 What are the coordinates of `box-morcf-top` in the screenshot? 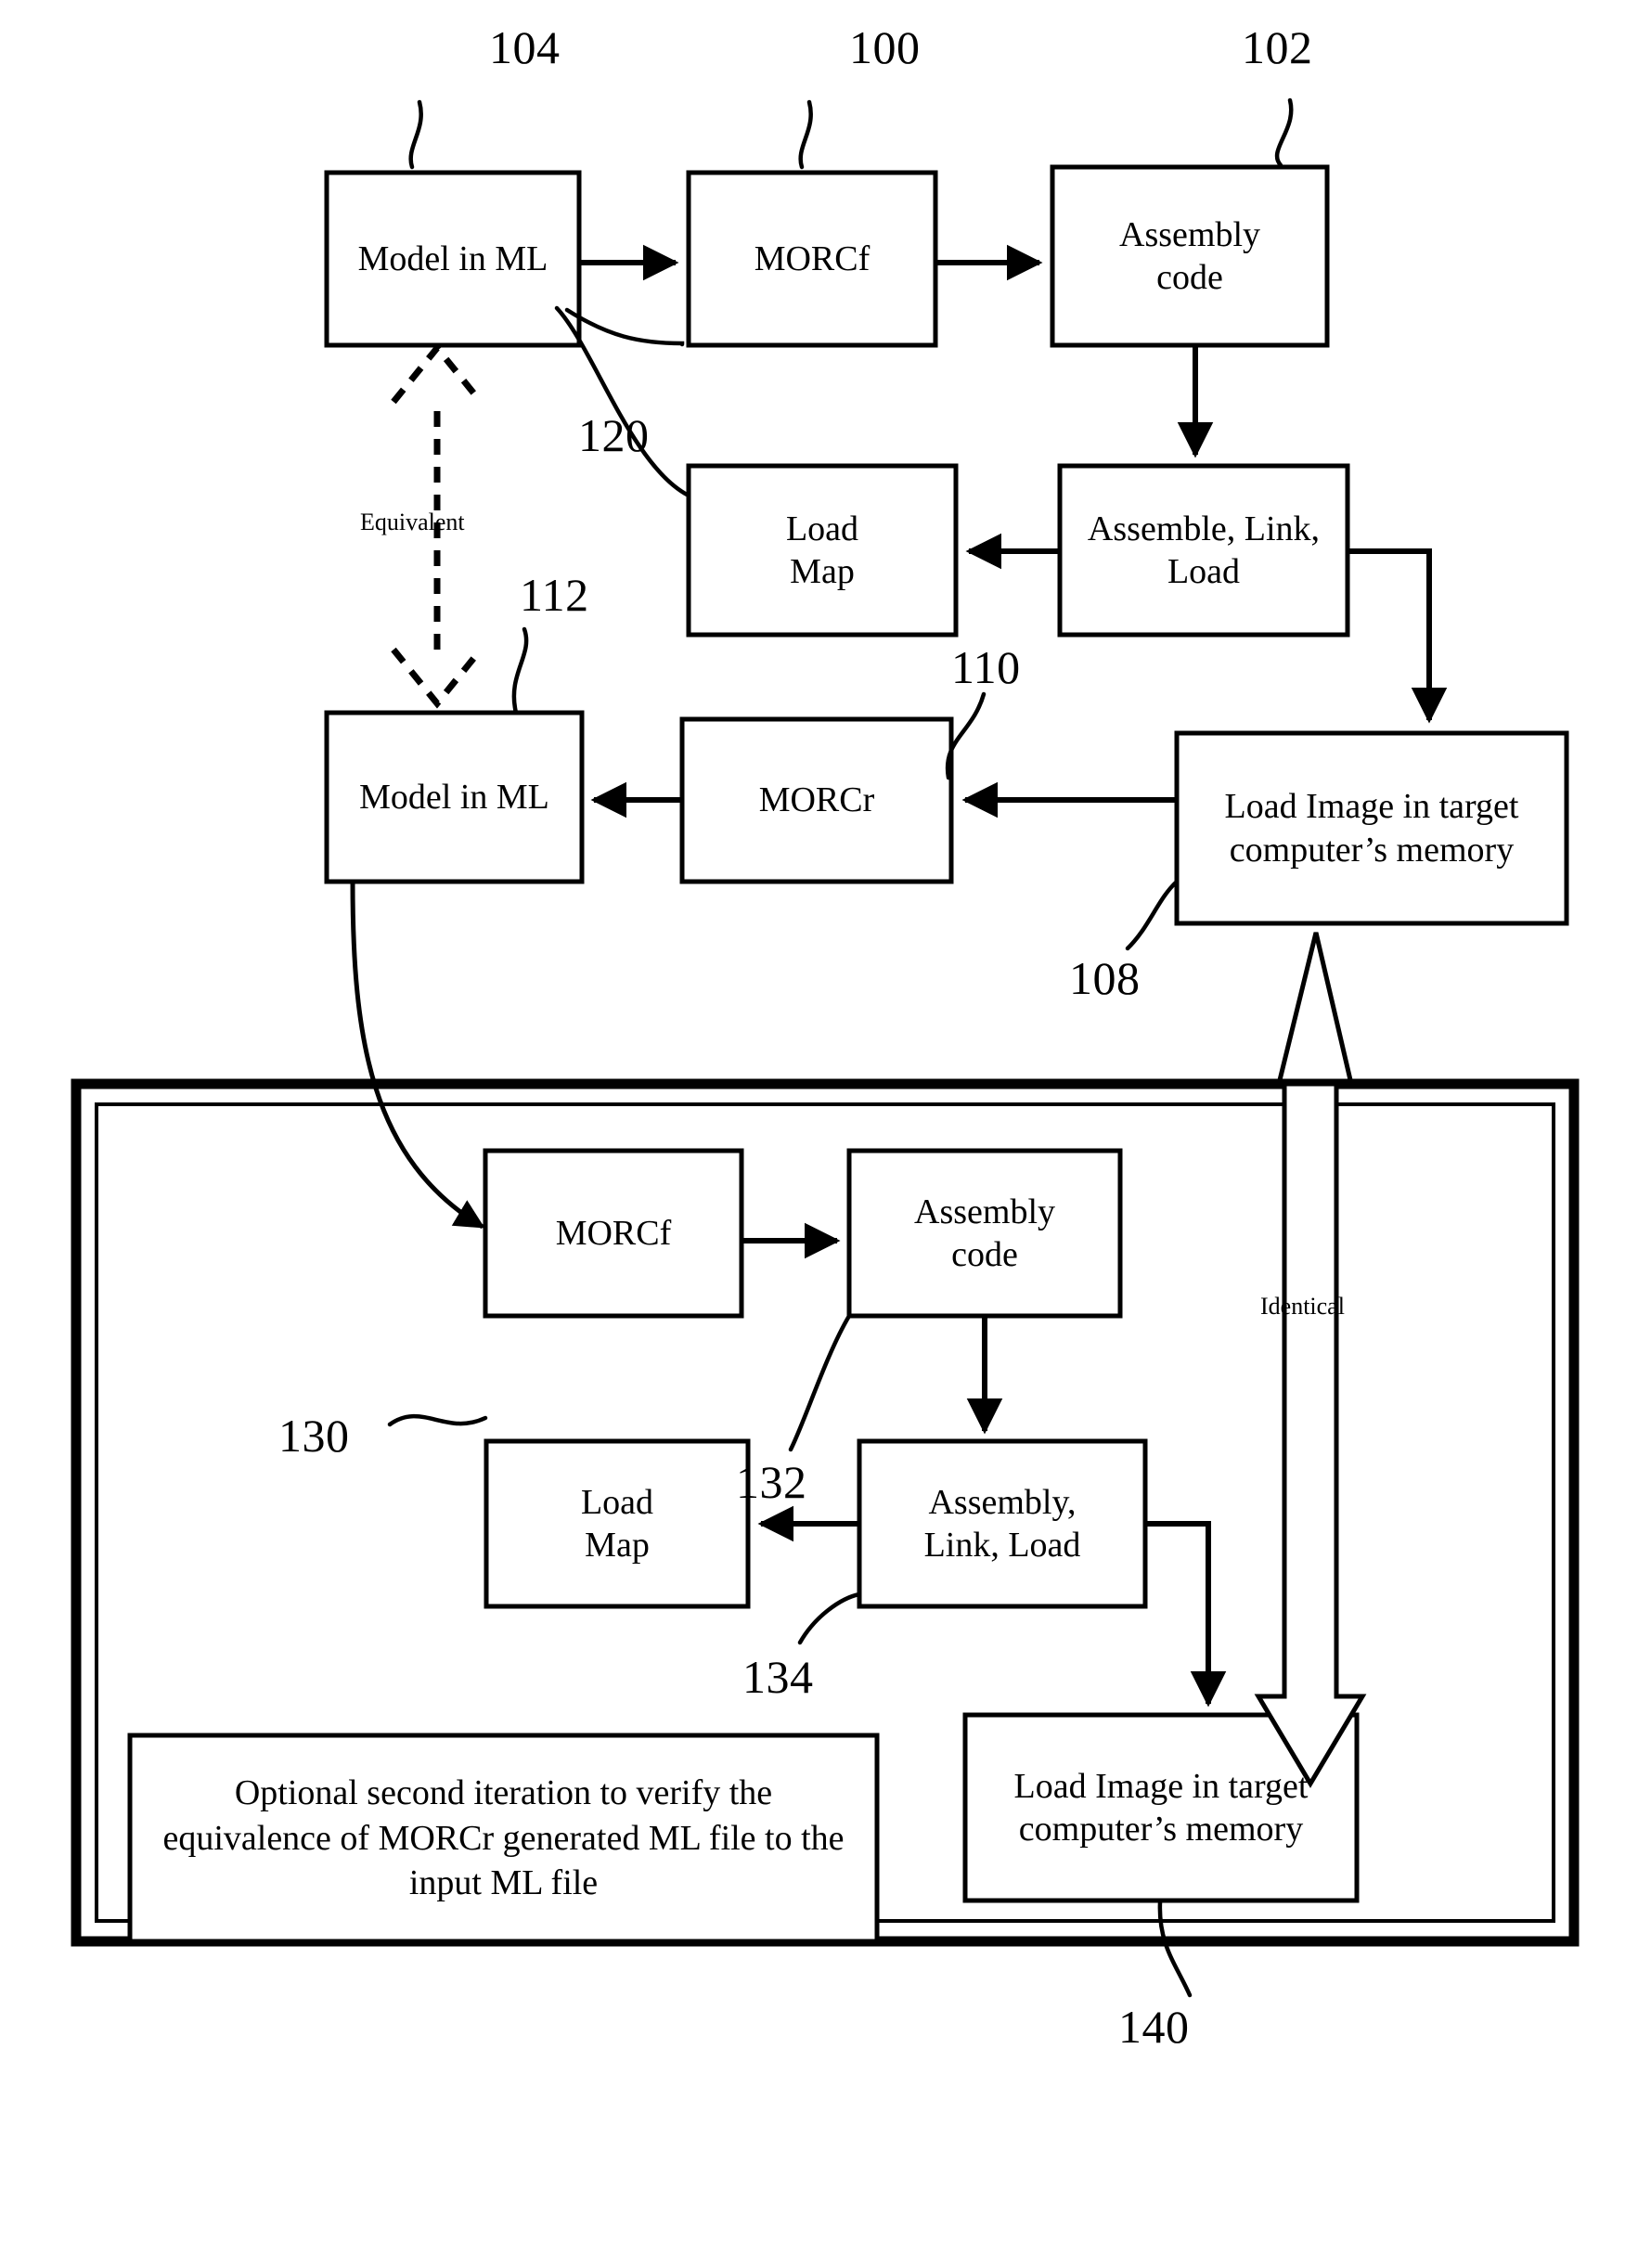 It's located at (812, 259).